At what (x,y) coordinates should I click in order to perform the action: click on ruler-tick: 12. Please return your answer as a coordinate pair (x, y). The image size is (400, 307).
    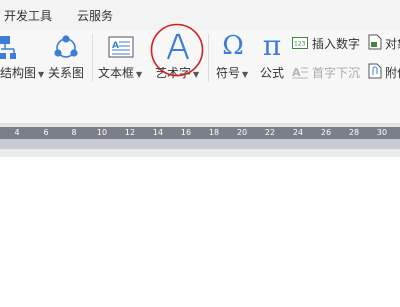
    Looking at the image, I should click on (130, 132).